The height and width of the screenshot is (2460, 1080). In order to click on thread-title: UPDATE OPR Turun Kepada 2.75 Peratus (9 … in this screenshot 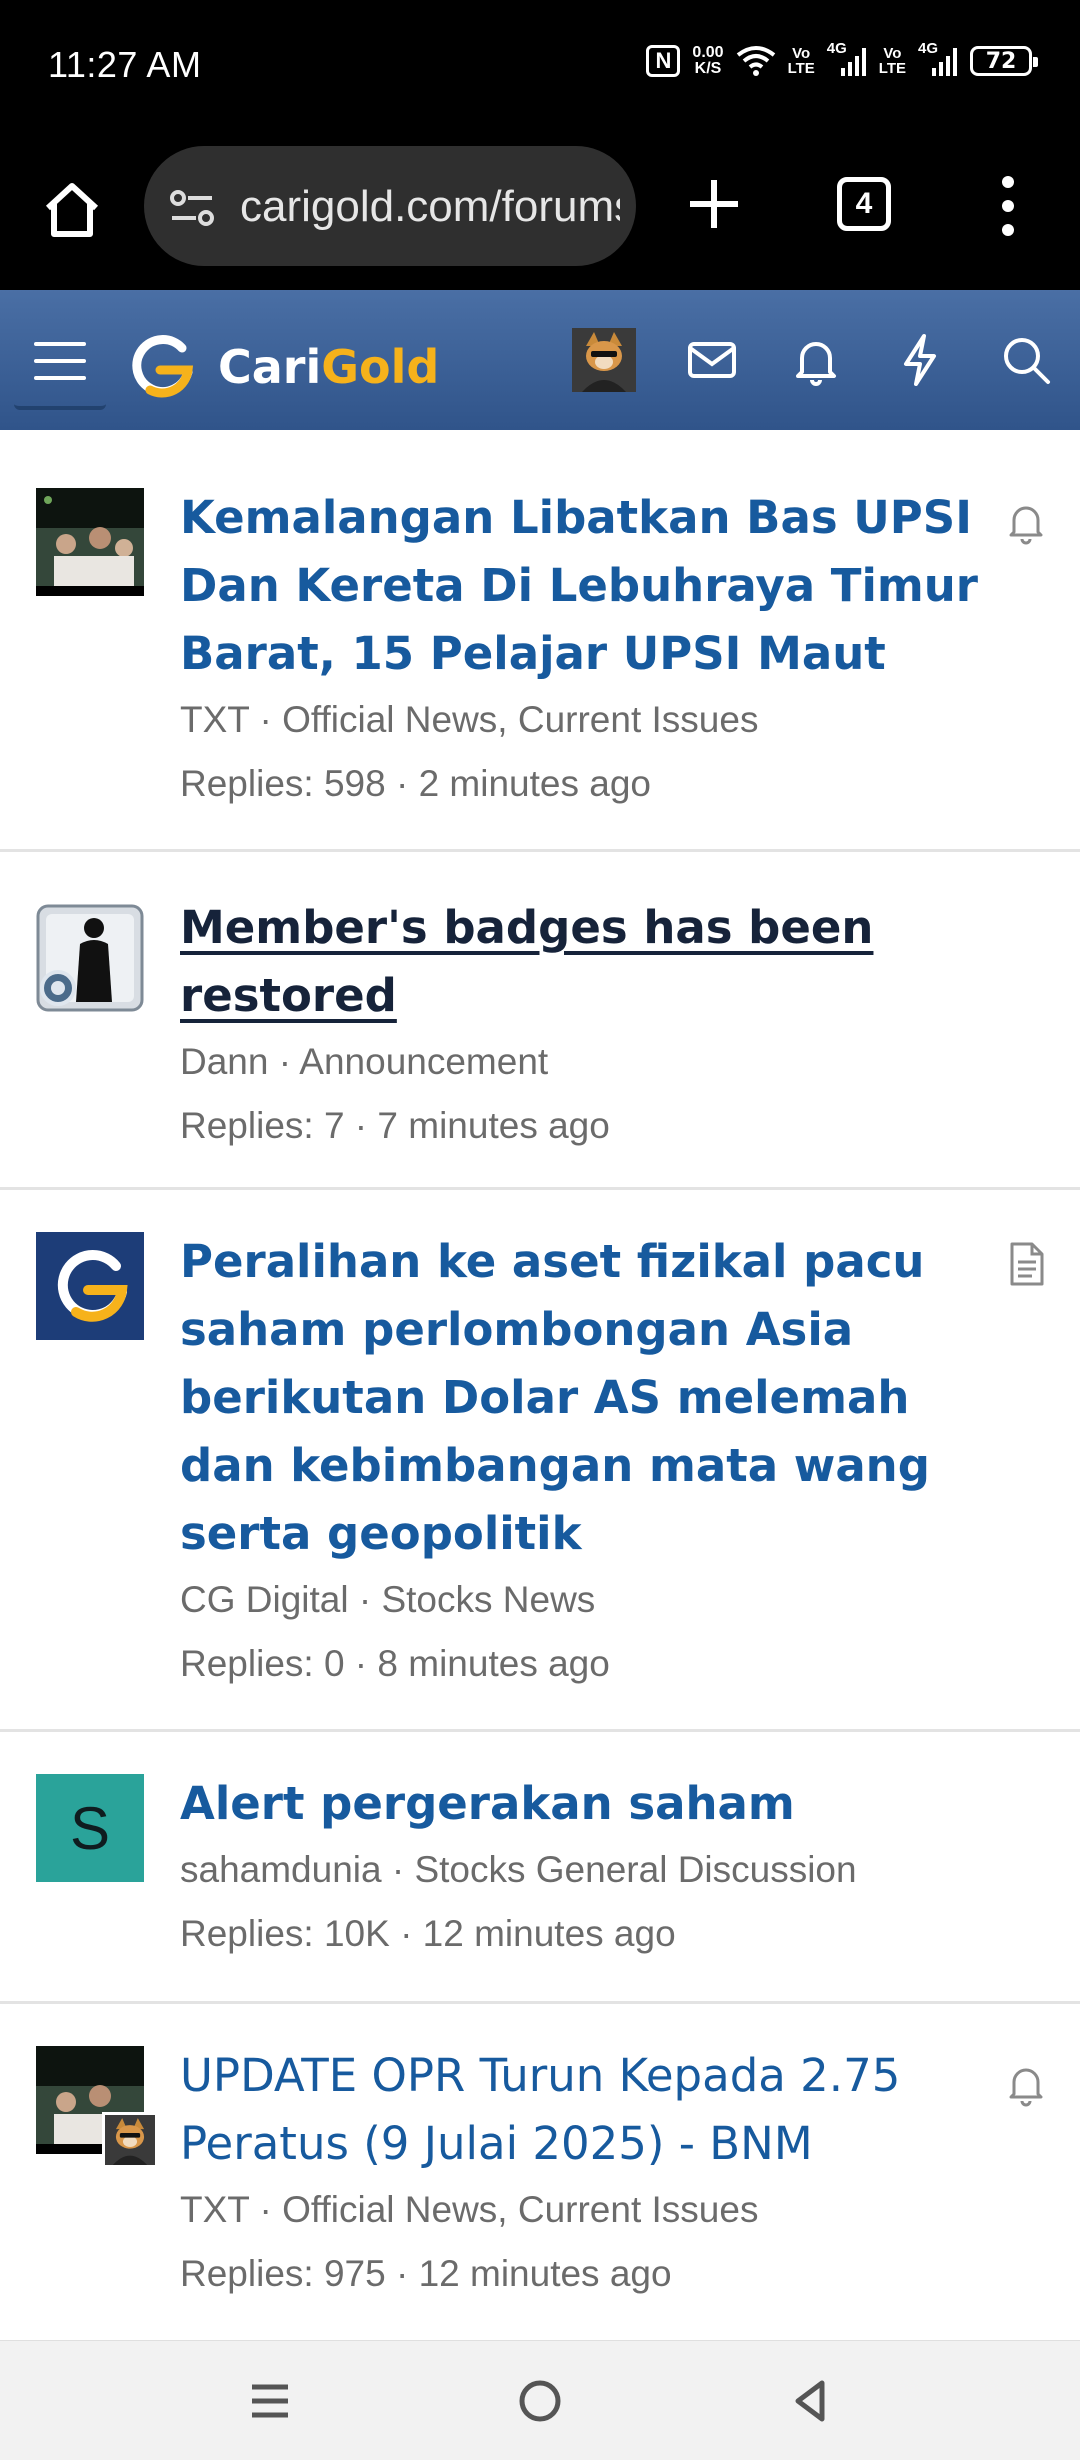, I will do `click(580, 2110)`.